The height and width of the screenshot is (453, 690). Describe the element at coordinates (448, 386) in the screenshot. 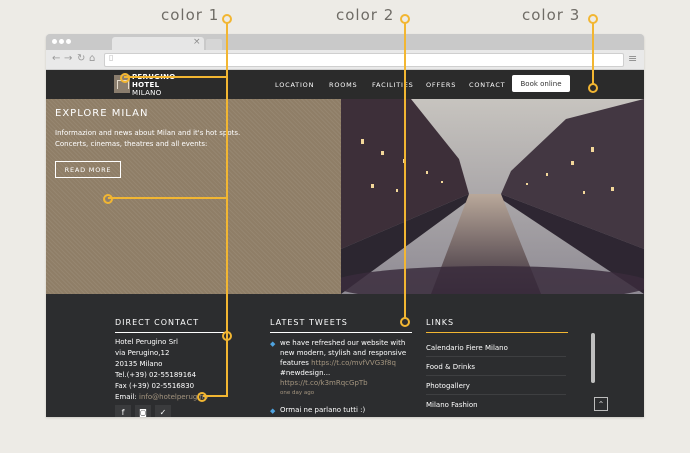

I see `link-photogallery: Photogallery` at that location.